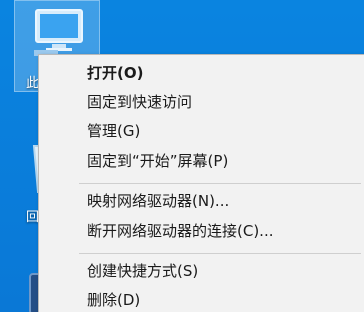 Image resolution: width=364 pixels, height=312 pixels. I want to click on menu-item-open: 打开(O), so click(201, 73).